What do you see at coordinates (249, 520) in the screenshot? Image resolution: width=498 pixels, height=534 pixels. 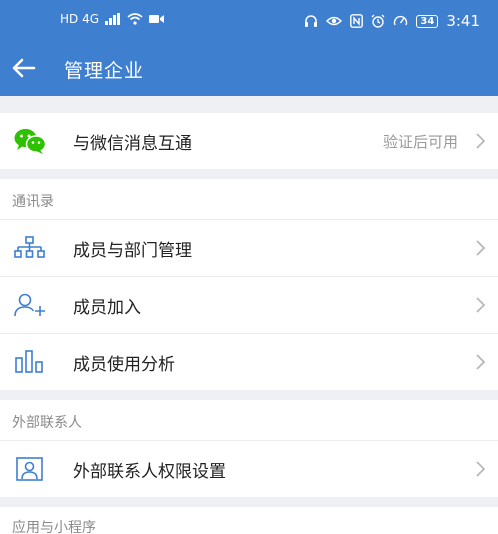 I see `section-header-apps: 应用与小程序` at bounding box center [249, 520].